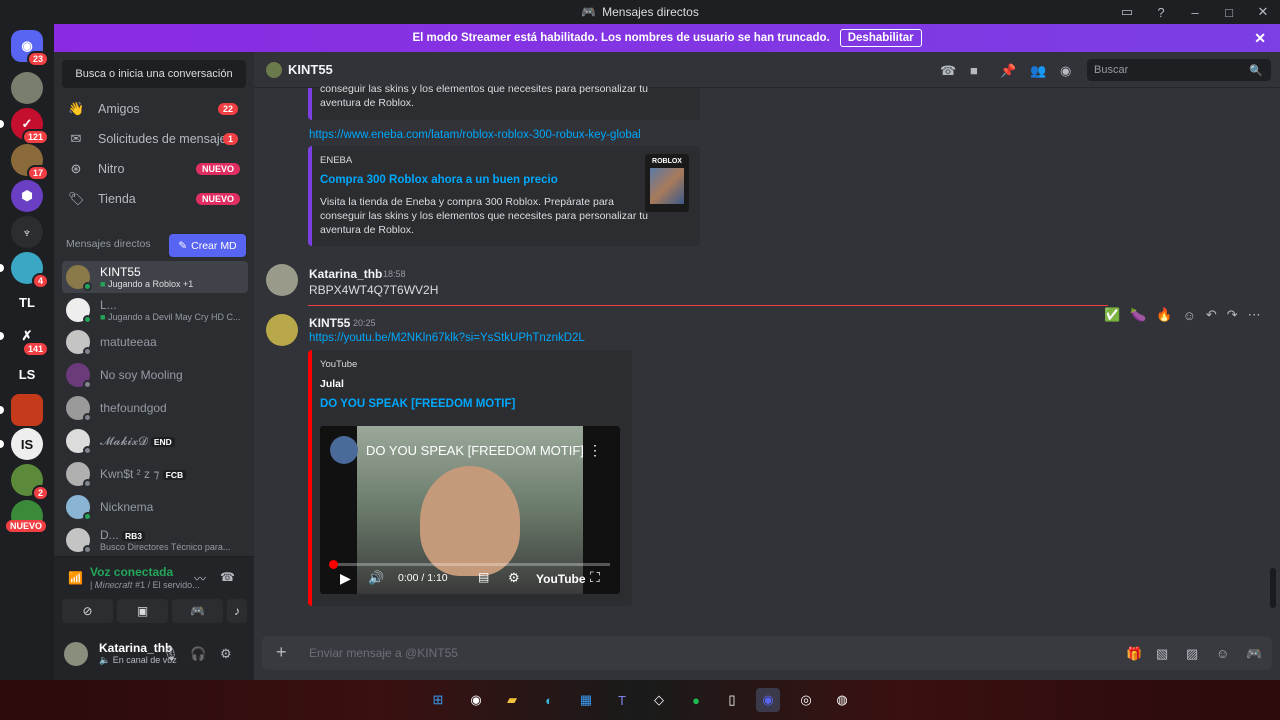 The width and height of the screenshot is (1280, 720). I want to click on captions-icon: ▤, so click(483, 577).